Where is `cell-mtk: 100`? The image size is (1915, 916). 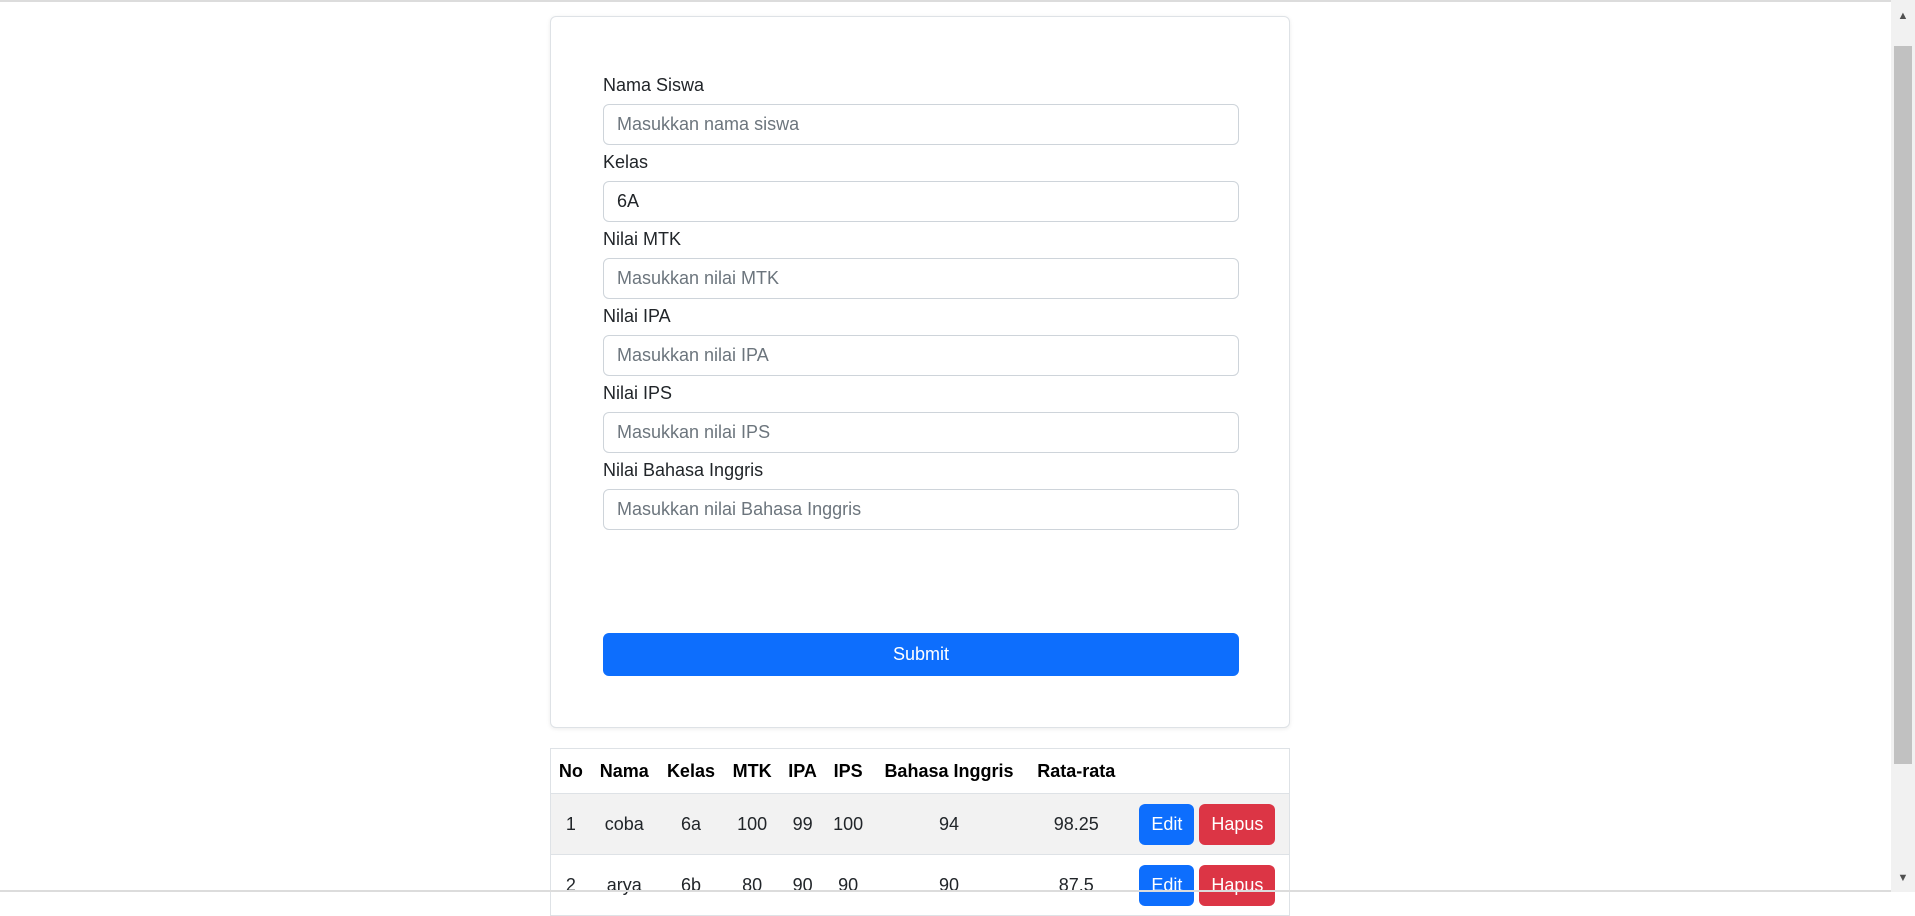
cell-mtk: 100 is located at coordinates (752, 824).